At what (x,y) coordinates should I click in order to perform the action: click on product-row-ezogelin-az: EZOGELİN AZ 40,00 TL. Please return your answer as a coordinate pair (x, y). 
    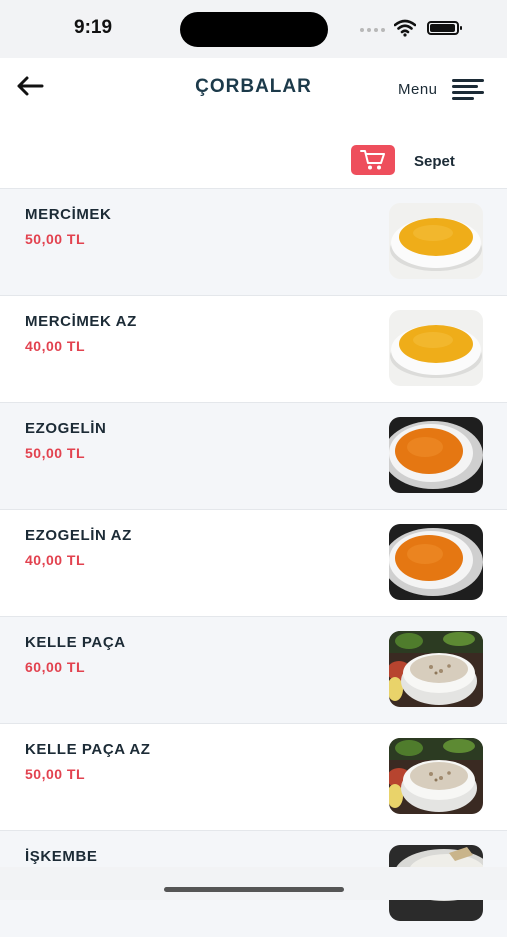
    Looking at the image, I should click on (253, 562).